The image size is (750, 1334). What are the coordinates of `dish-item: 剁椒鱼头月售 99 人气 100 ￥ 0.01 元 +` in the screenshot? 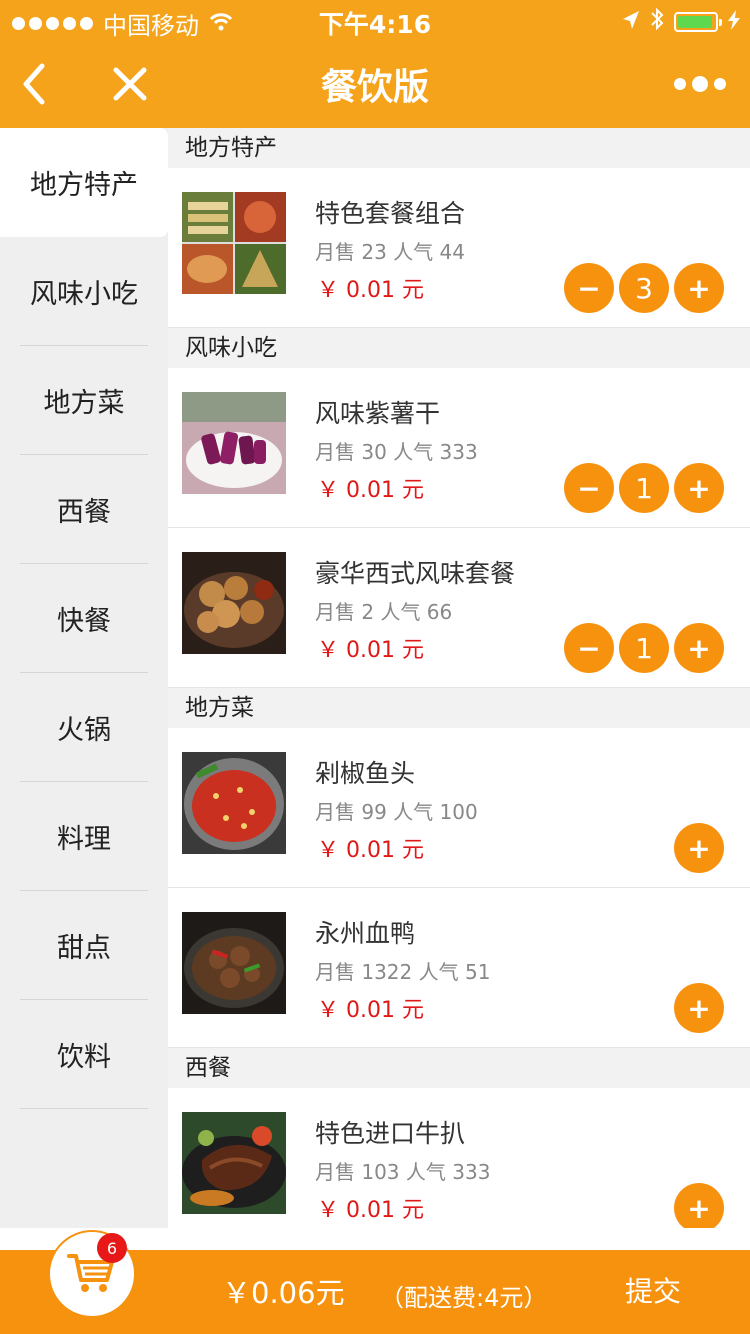 It's located at (459, 808).